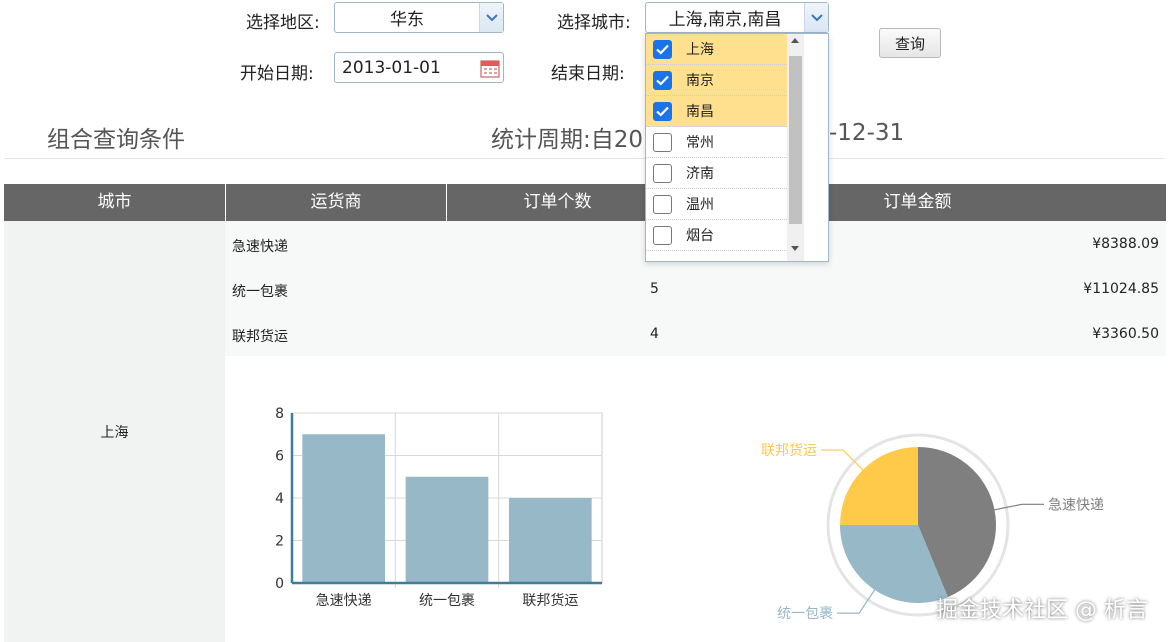  What do you see at coordinates (795, 140) in the screenshot?
I see `scroll-thumb` at bounding box center [795, 140].